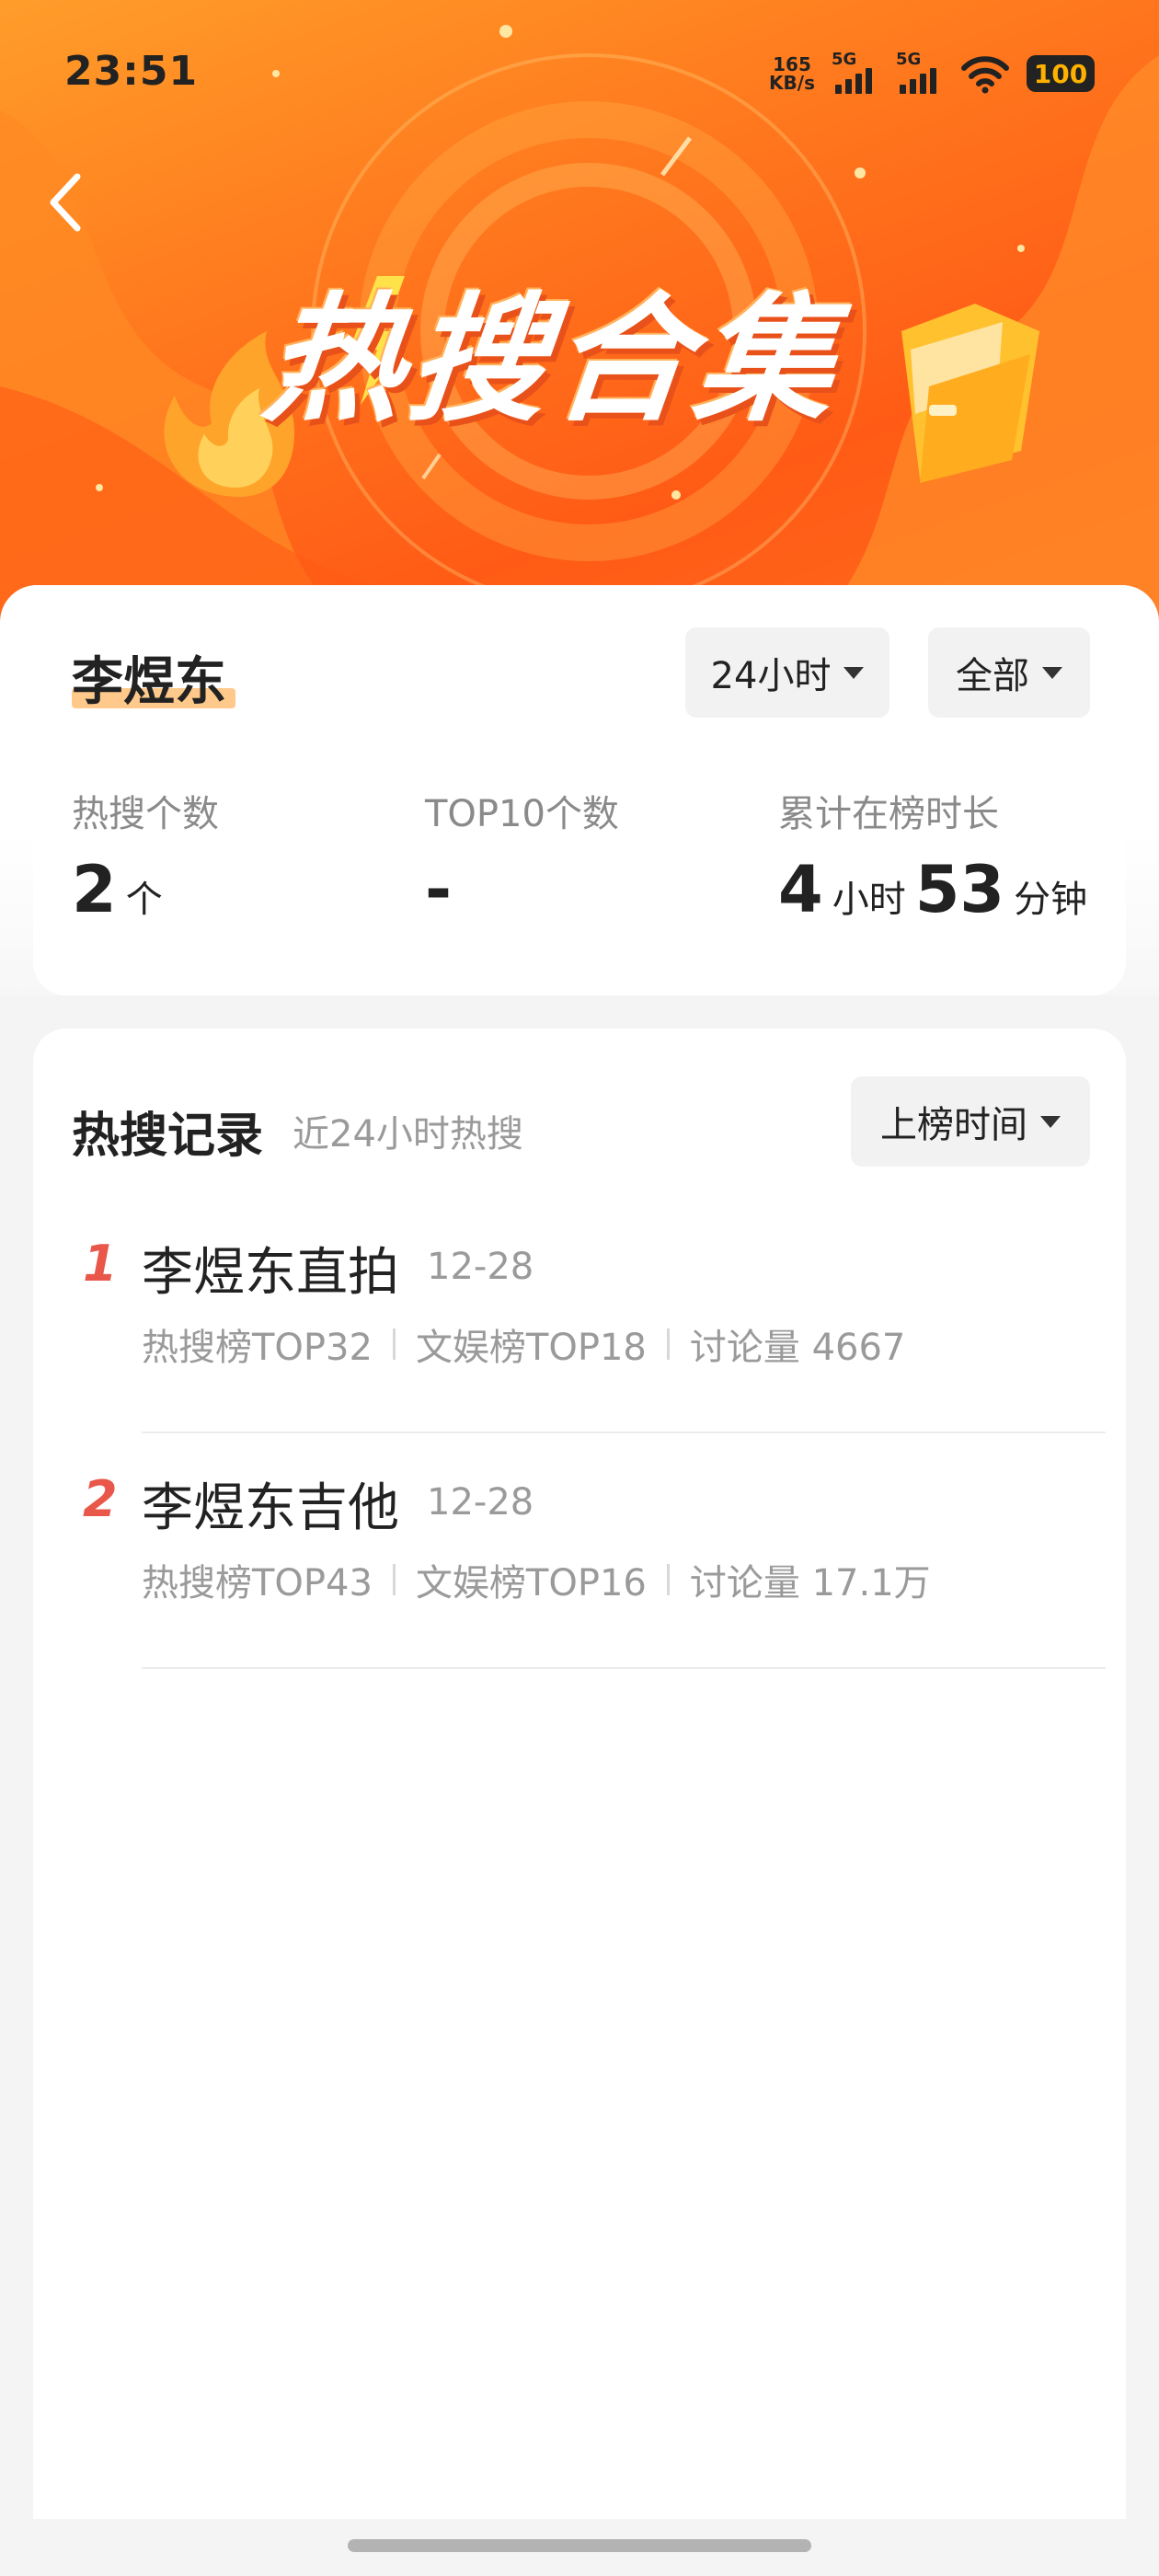 This screenshot has height=2576, width=1159. What do you see at coordinates (408, 1134) in the screenshot?
I see `records-subtitle: 近24小时热搜` at bounding box center [408, 1134].